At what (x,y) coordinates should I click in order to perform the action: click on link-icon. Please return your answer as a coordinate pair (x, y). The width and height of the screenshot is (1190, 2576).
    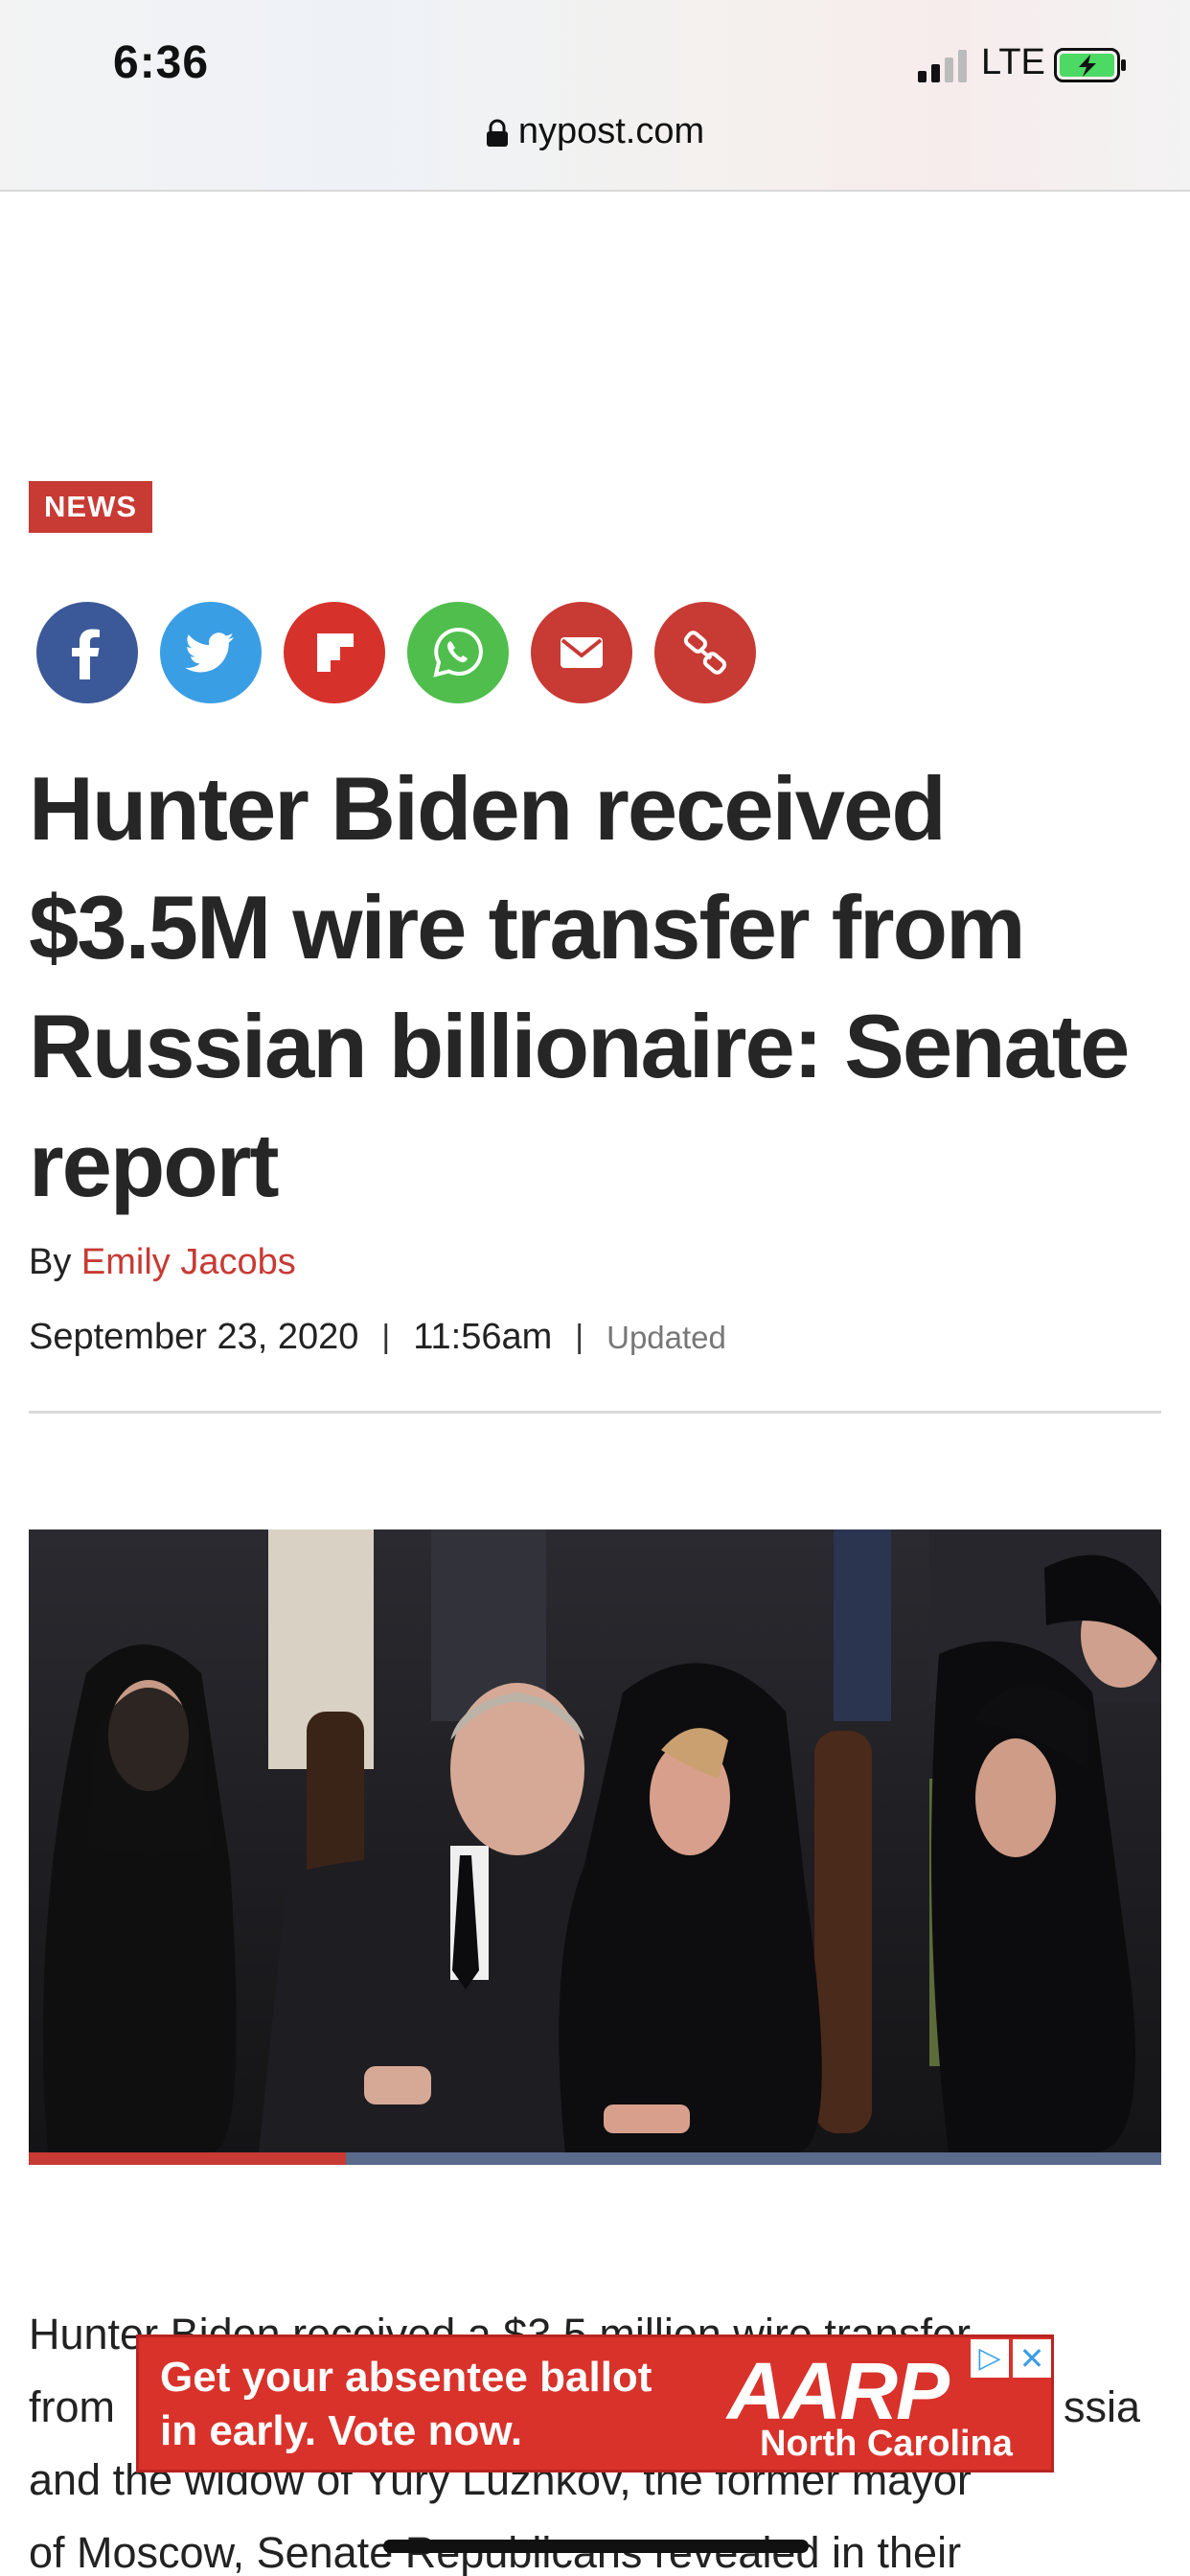
    Looking at the image, I should click on (705, 653).